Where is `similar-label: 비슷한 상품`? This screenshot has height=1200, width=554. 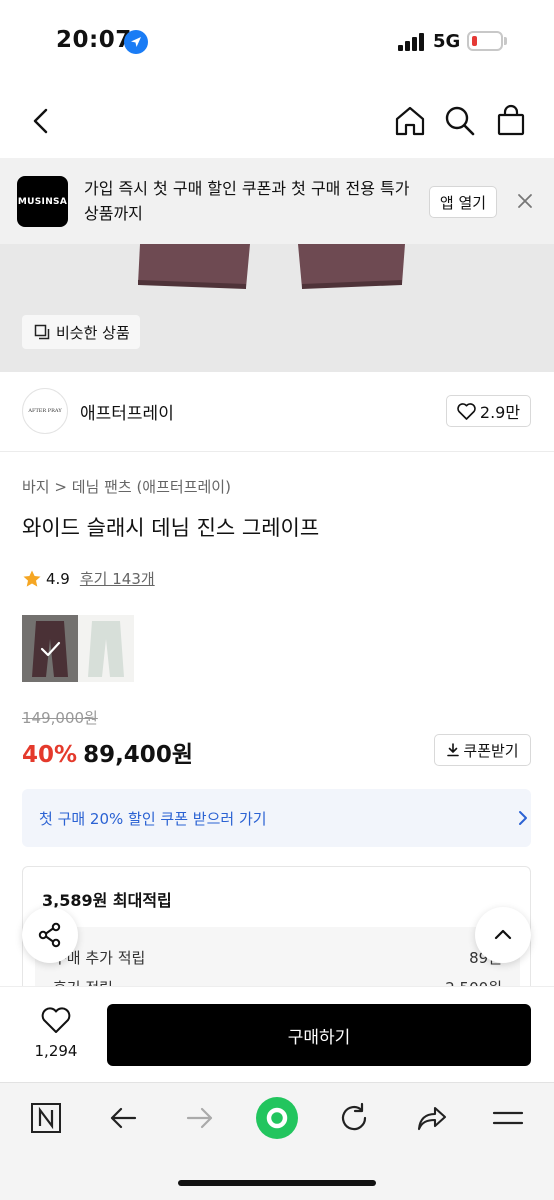 similar-label: 비슷한 상품 is located at coordinates (93, 332).